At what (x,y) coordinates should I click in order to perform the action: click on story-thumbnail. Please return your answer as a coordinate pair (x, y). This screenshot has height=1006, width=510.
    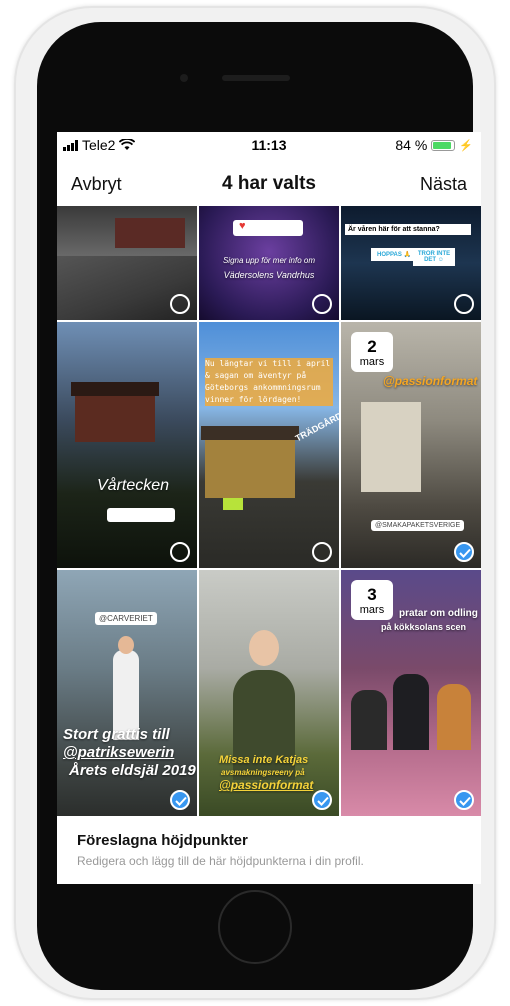
    Looking at the image, I should click on (127, 263).